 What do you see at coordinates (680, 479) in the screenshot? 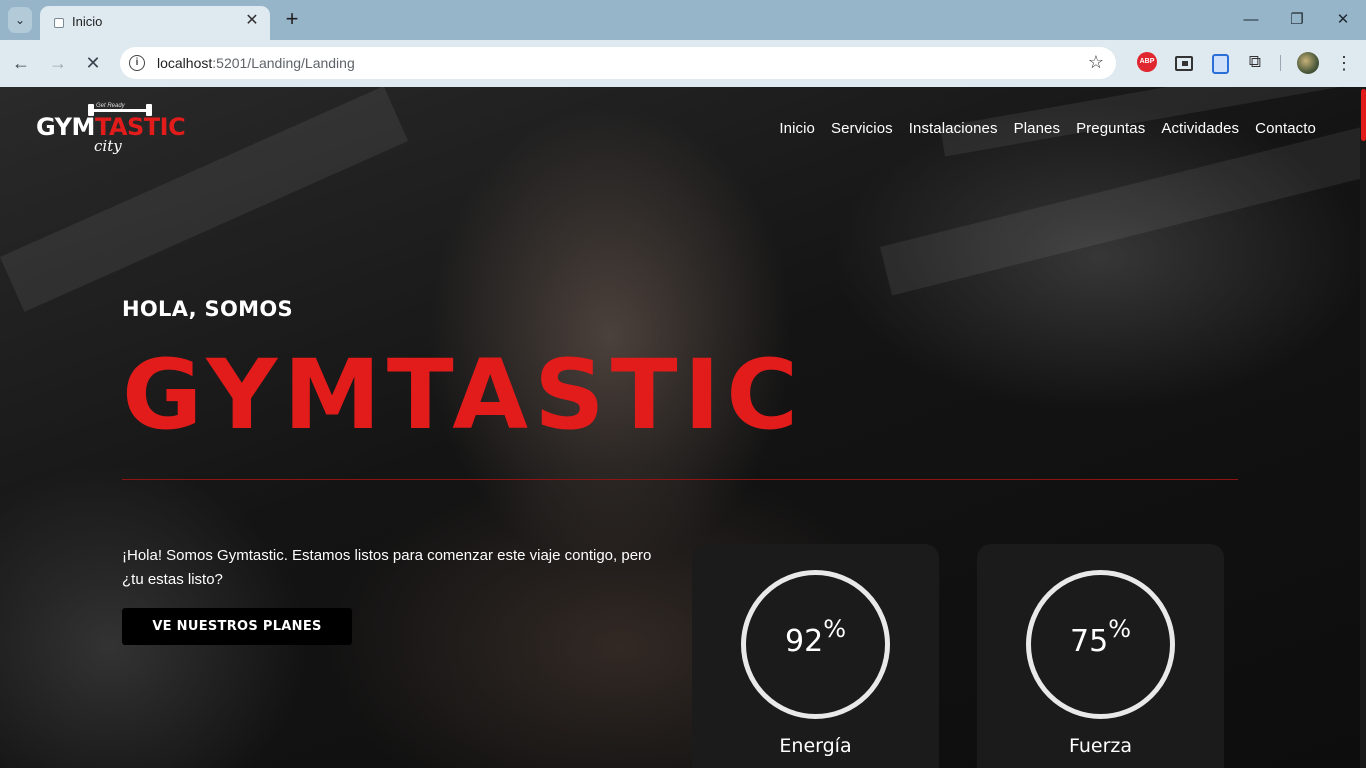
I see `hero-divider` at bounding box center [680, 479].